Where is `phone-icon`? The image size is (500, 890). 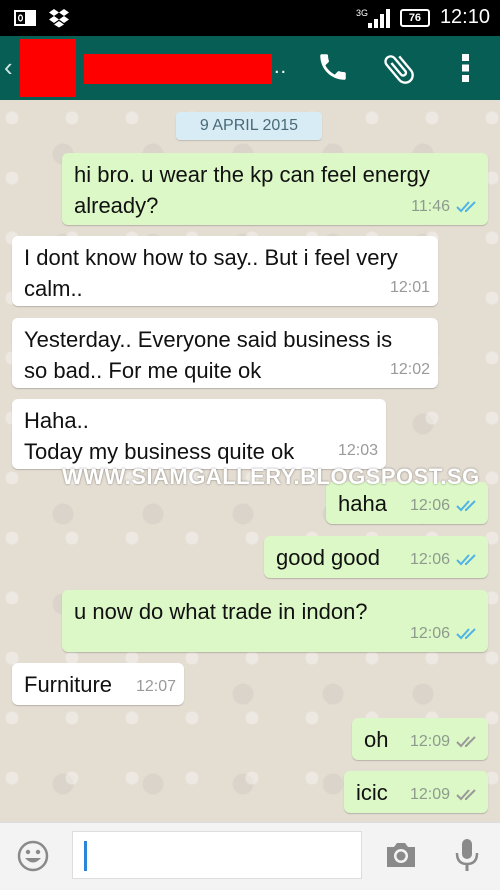 phone-icon is located at coordinates (333, 67).